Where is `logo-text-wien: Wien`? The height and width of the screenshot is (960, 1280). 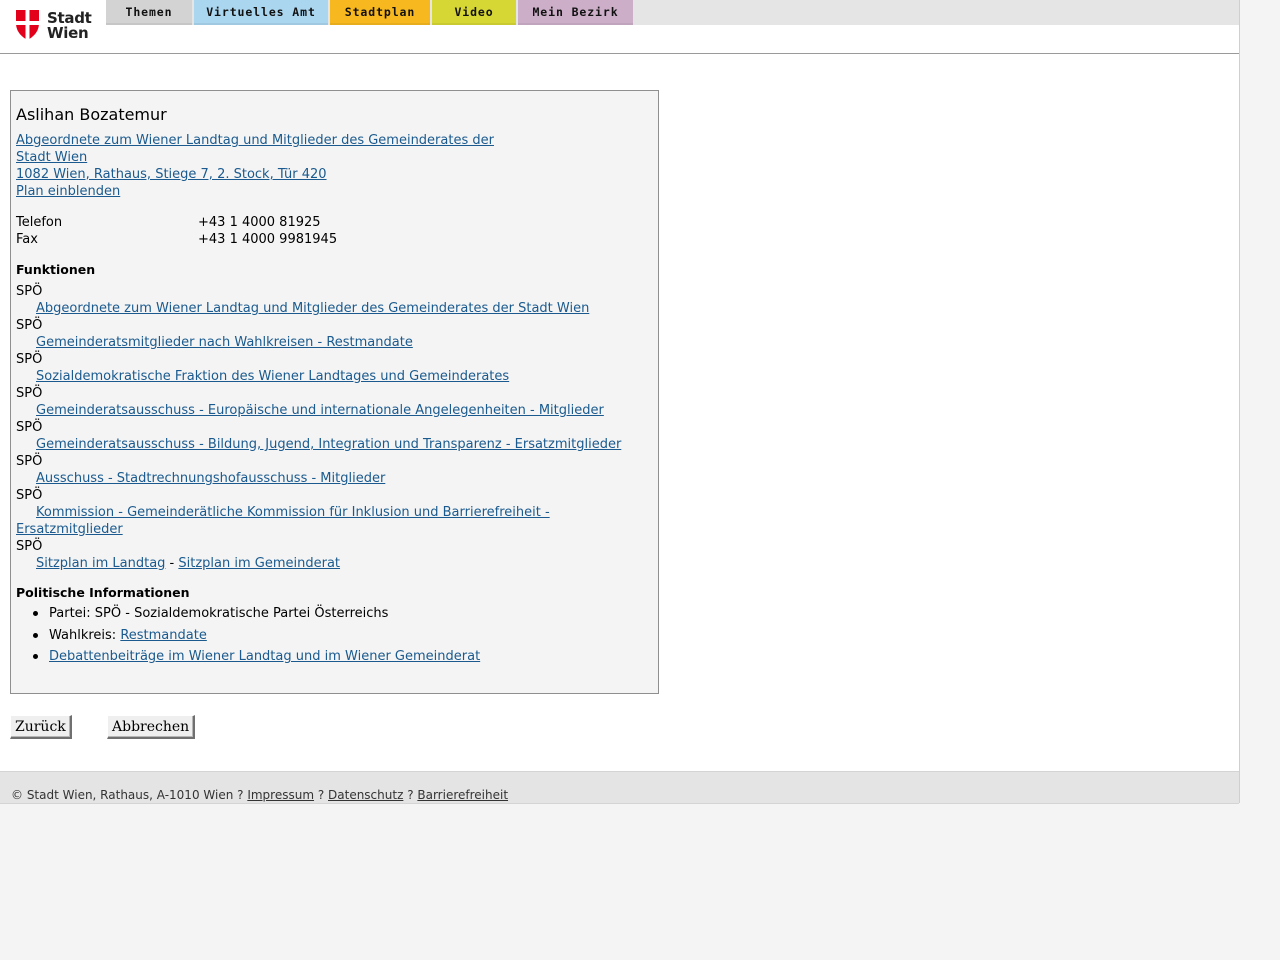
logo-text-wien: Wien is located at coordinates (68, 33).